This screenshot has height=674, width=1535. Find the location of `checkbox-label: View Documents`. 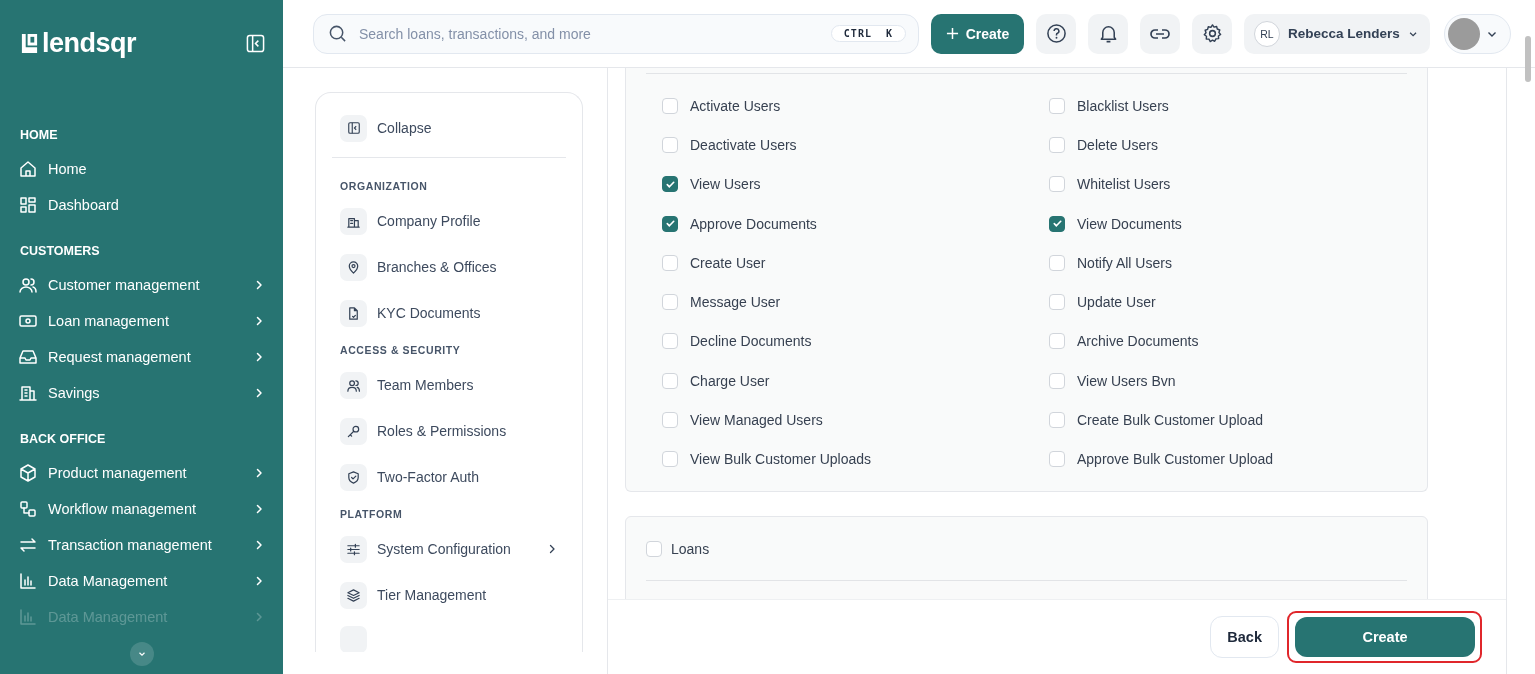

checkbox-label: View Documents is located at coordinates (1129, 223).